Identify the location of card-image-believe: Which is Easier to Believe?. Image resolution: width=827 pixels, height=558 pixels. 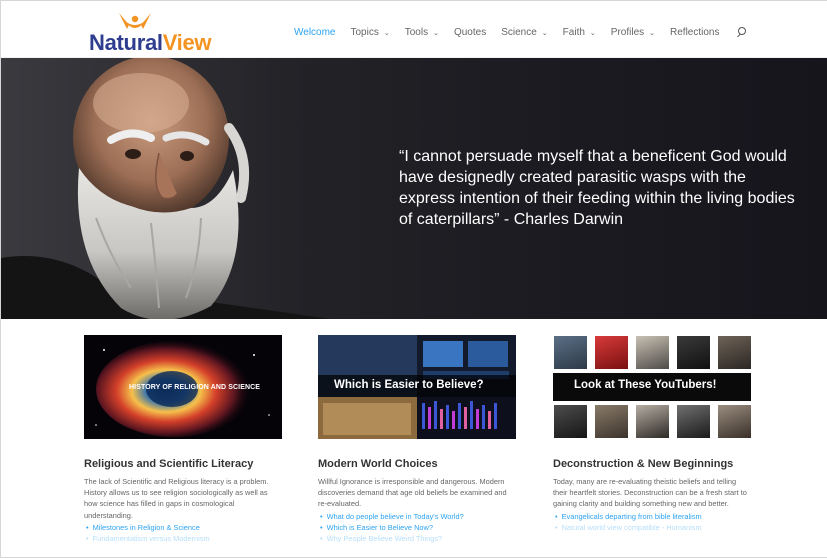
(417, 387).